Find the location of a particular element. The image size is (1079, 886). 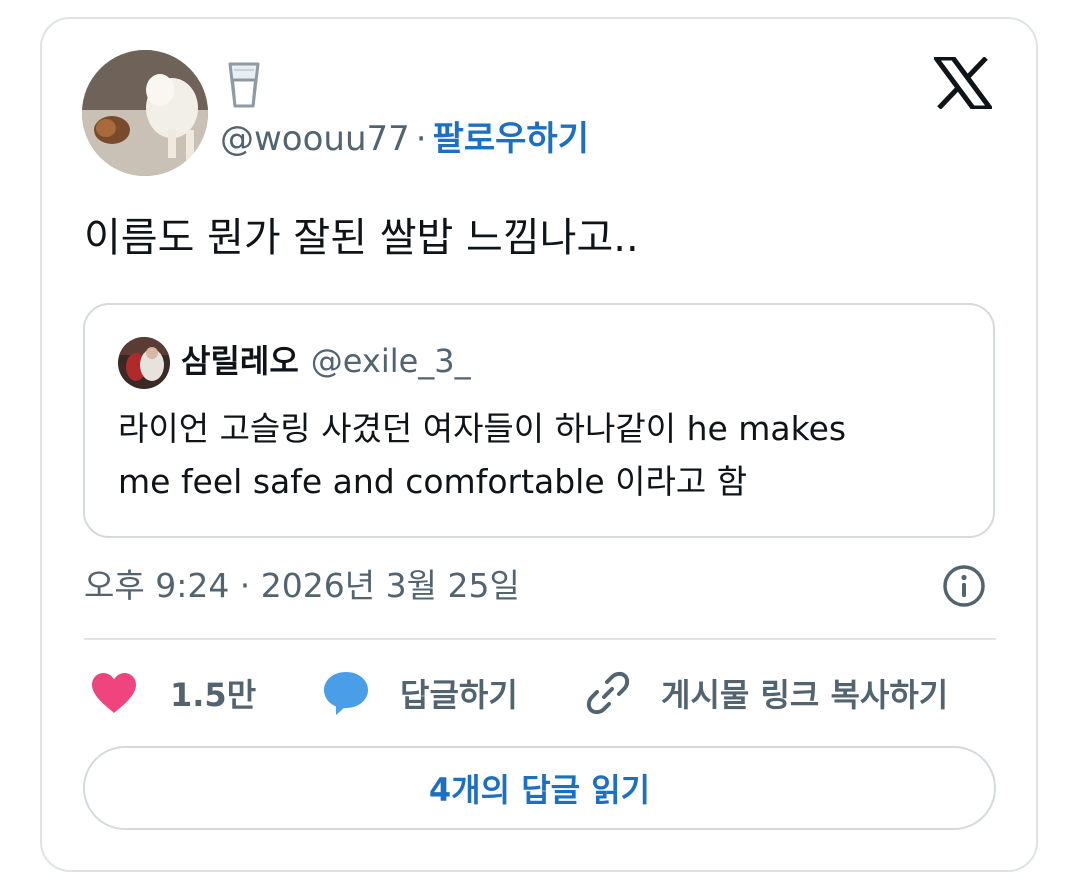

copy-link-label: 게시물 링크 복사하기 is located at coordinates (805, 695).